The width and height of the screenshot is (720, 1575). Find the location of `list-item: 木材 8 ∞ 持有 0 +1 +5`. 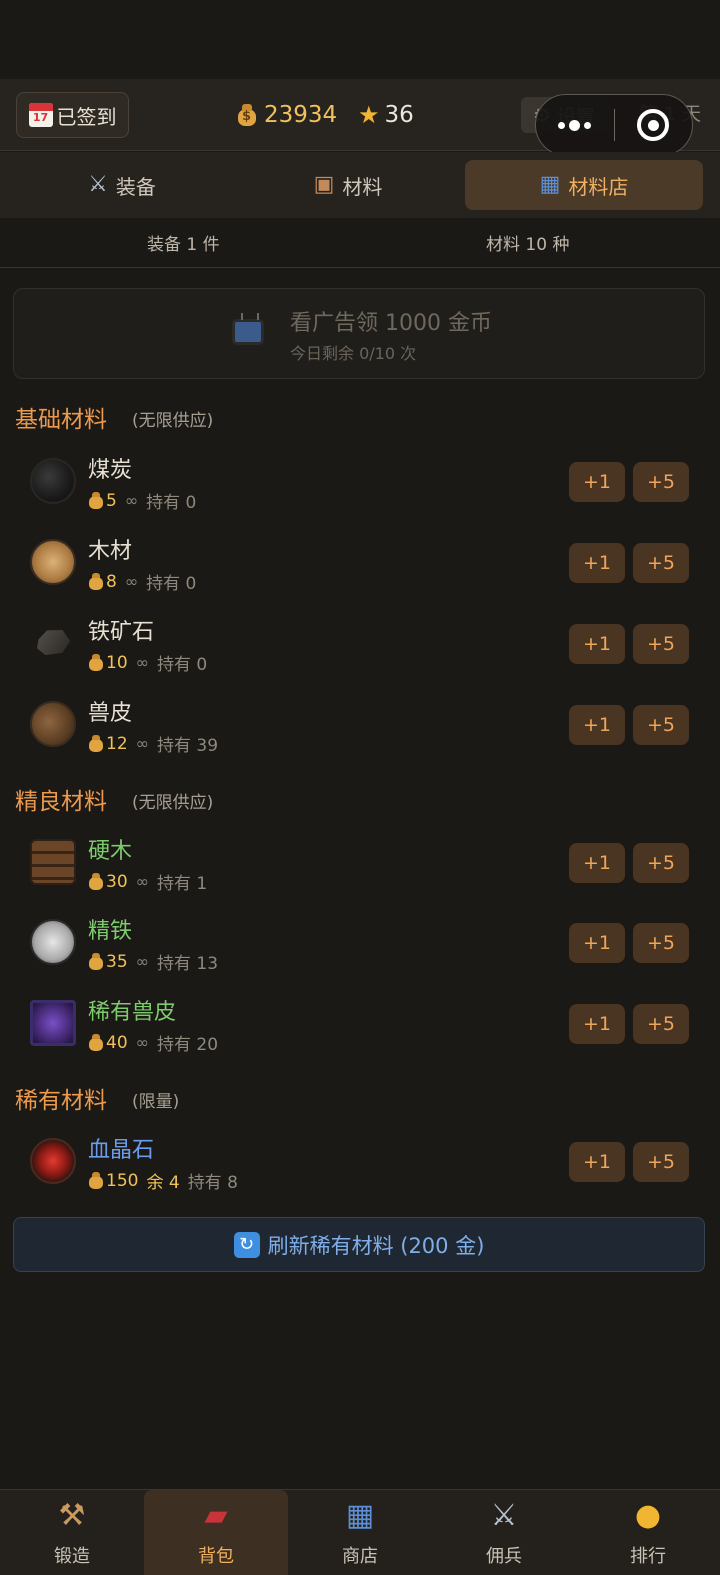

list-item: 木材 8 ∞ 持有 0 +1 +5 is located at coordinates (360, 566).